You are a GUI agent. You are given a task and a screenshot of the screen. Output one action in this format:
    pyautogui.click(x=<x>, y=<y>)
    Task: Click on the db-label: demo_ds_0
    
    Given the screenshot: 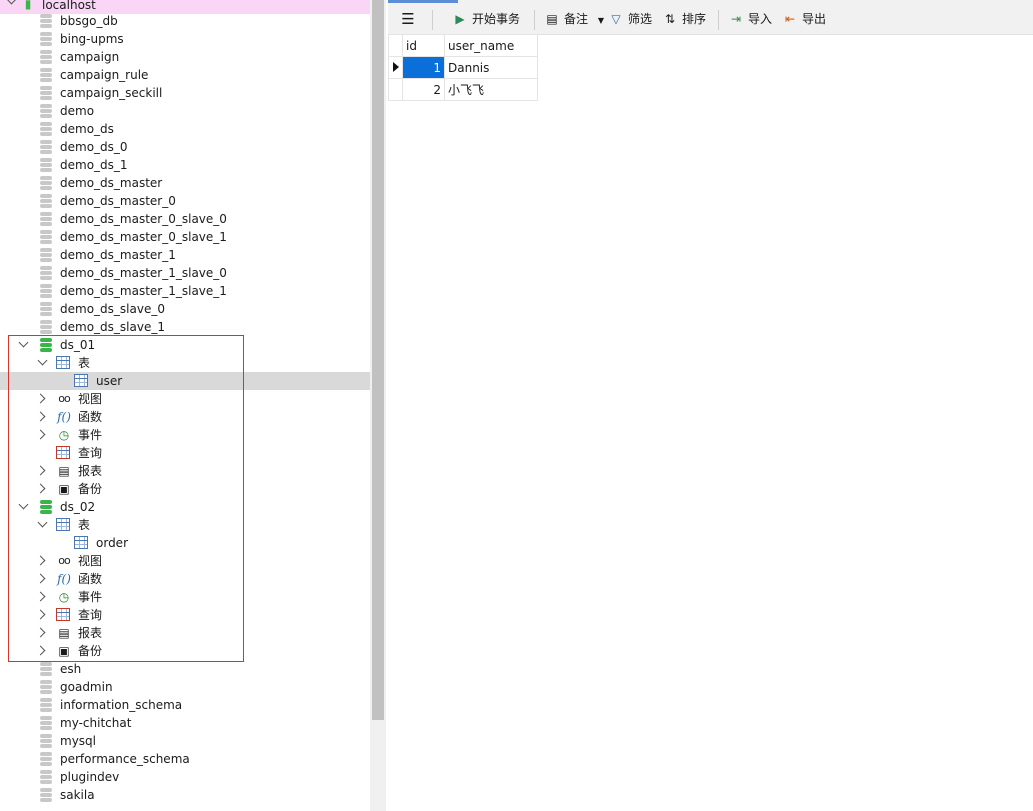 What is the action you would take?
    pyautogui.click(x=94, y=147)
    